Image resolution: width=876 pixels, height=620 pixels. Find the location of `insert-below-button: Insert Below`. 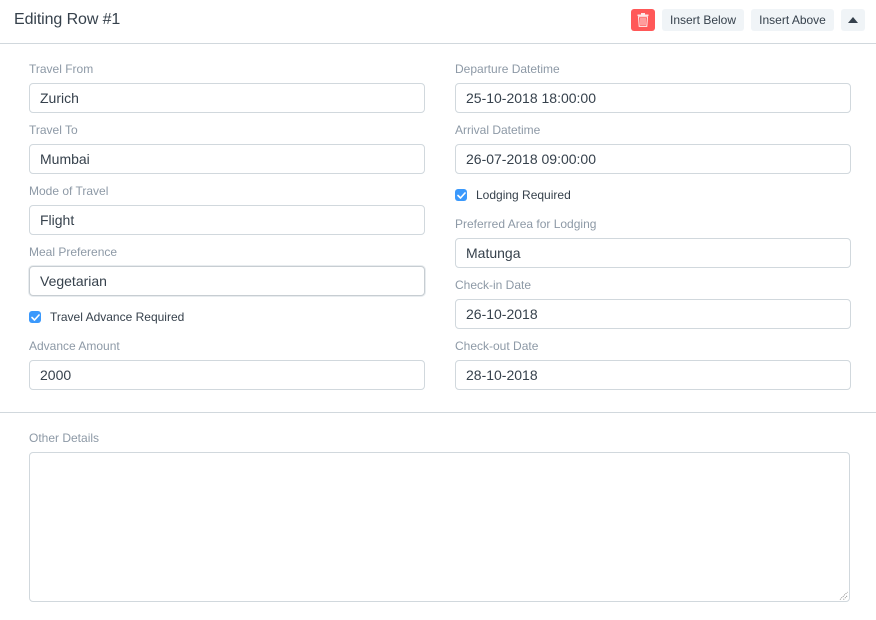

insert-below-button: Insert Below is located at coordinates (703, 20).